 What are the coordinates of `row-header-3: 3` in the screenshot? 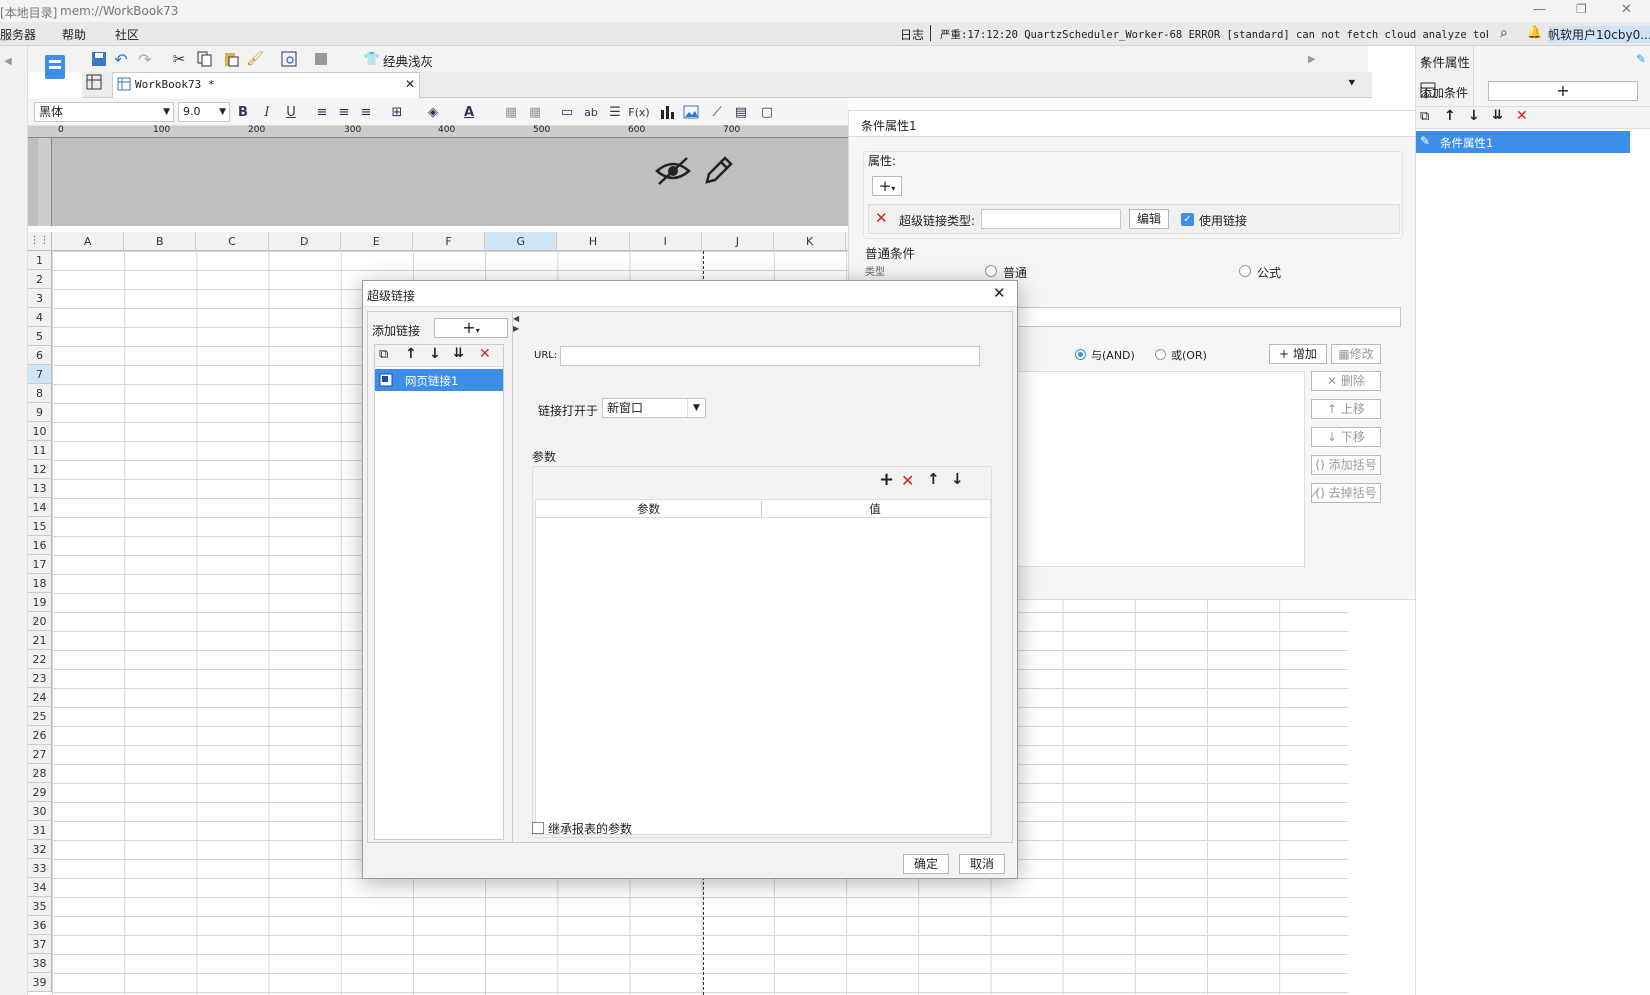 It's located at (40, 298).